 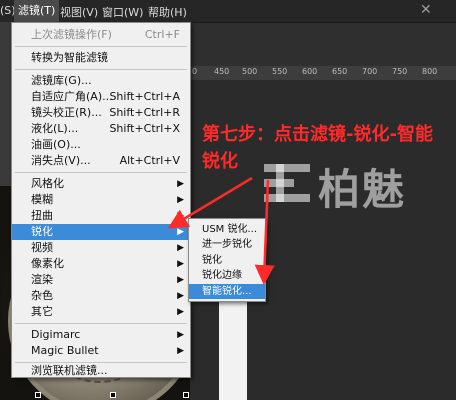 What do you see at coordinates (101, 129) in the screenshot?
I see `menu-item-liquify: 液化(L)... Shift+Ctrl+X` at bounding box center [101, 129].